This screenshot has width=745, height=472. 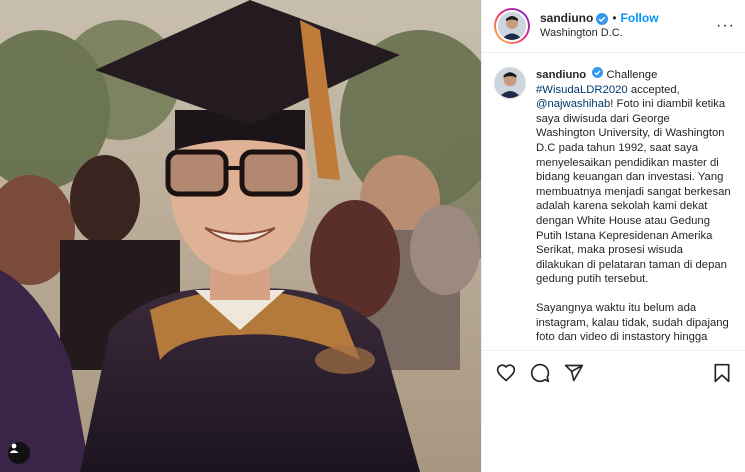 I want to click on follow-button: Follow, so click(x=640, y=18).